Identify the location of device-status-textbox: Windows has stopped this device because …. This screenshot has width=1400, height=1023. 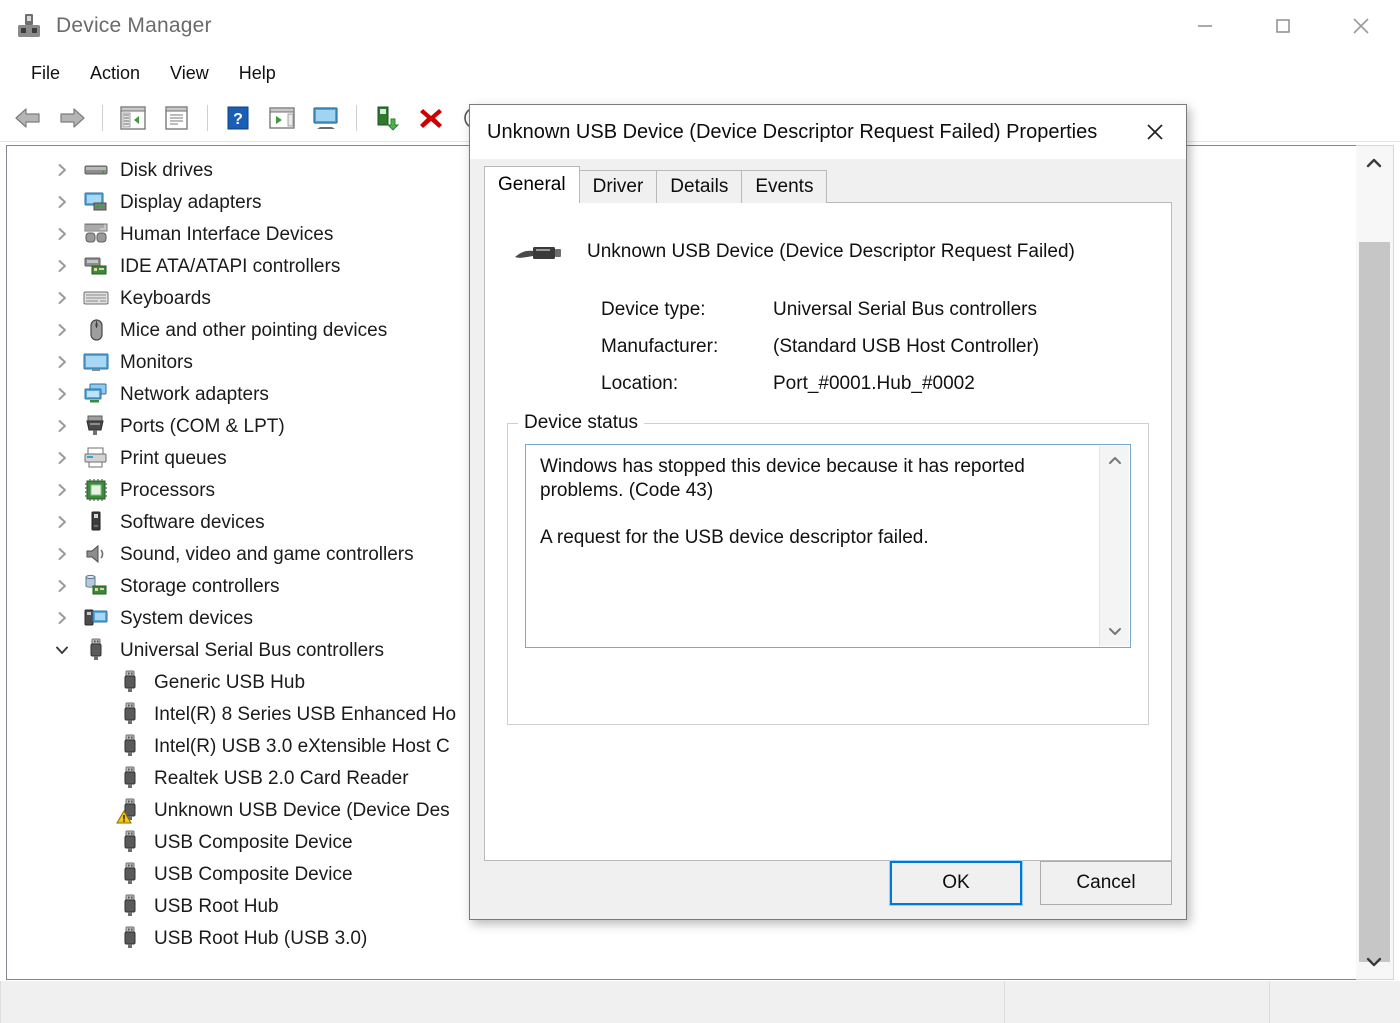
(828, 546).